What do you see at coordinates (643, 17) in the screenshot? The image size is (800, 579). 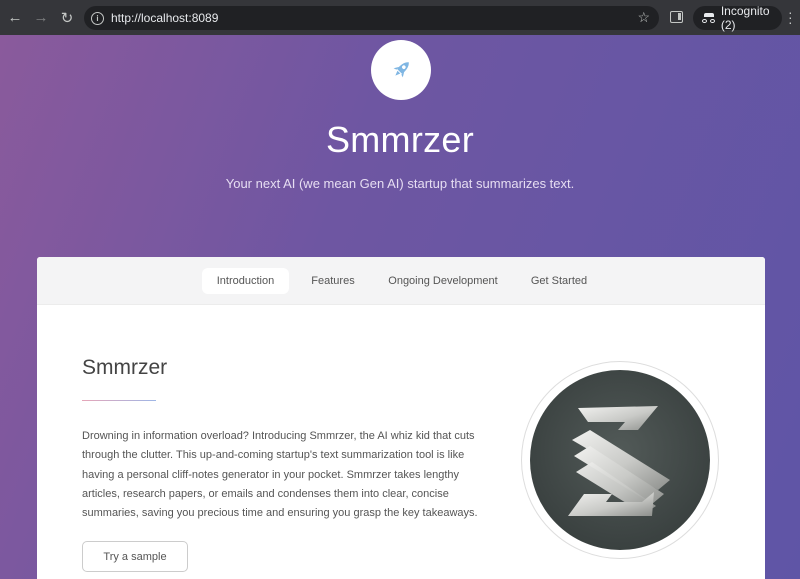 I see `star-icon: ☆` at bounding box center [643, 17].